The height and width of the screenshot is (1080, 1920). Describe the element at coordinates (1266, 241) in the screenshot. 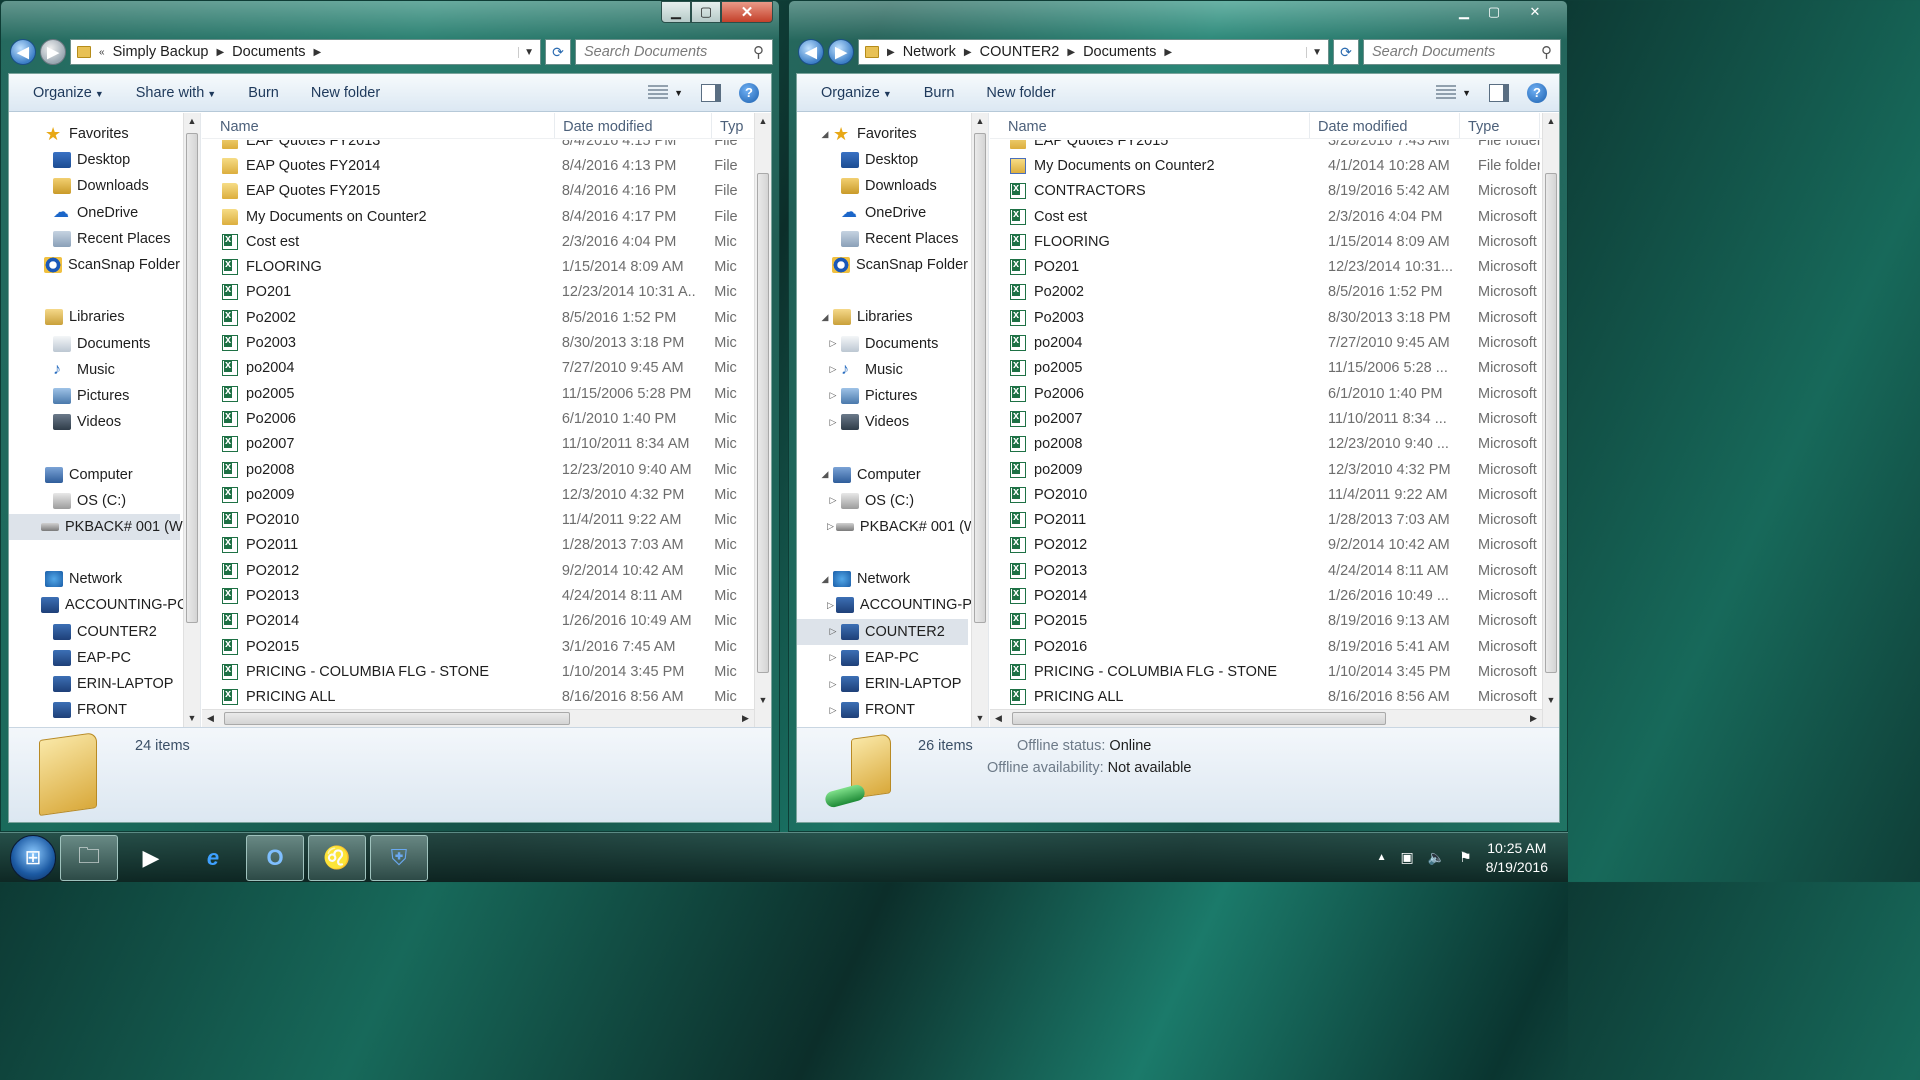

I see `file-row: FLOORING 1/15/2014 8:09 AM Microsoft` at that location.